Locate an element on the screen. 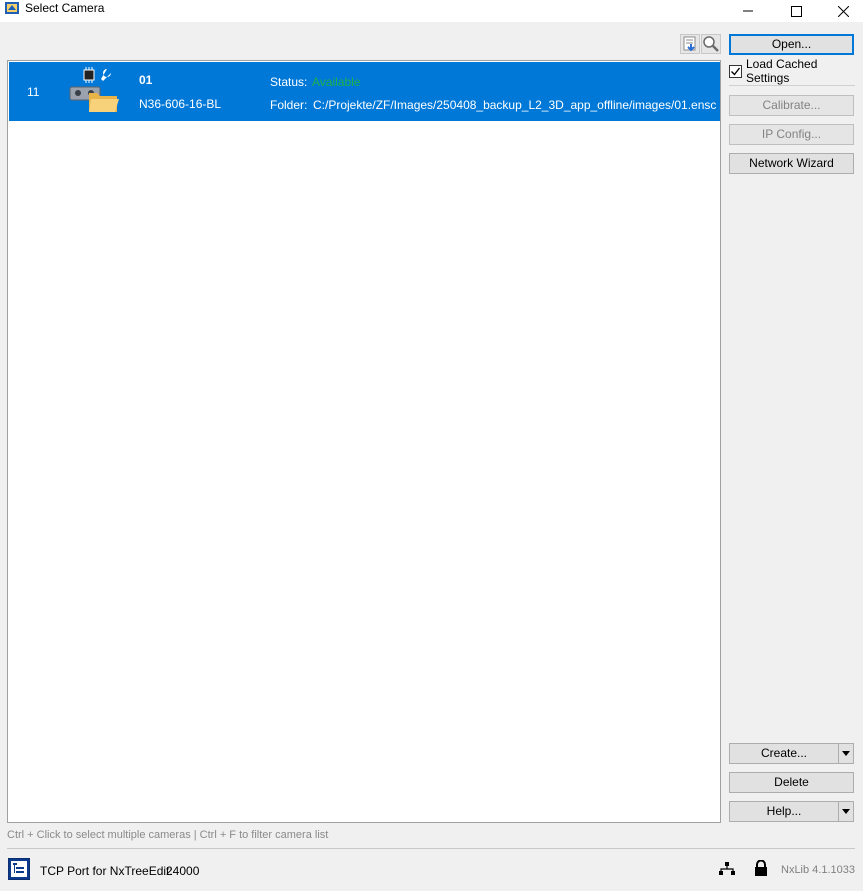 This screenshot has width=863, height=891. status-value: Available is located at coordinates (336, 82).